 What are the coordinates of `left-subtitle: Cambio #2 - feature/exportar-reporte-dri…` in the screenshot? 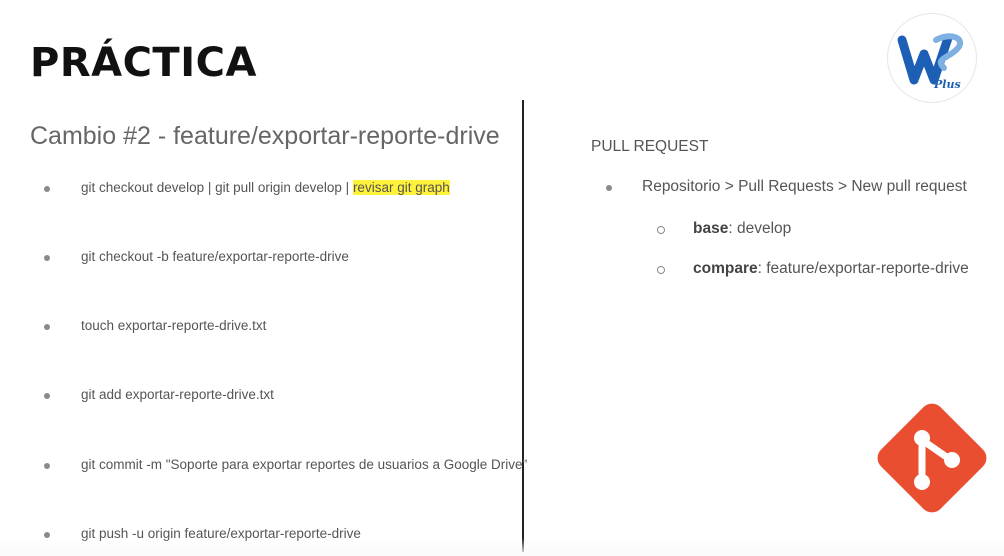 It's located at (265, 136).